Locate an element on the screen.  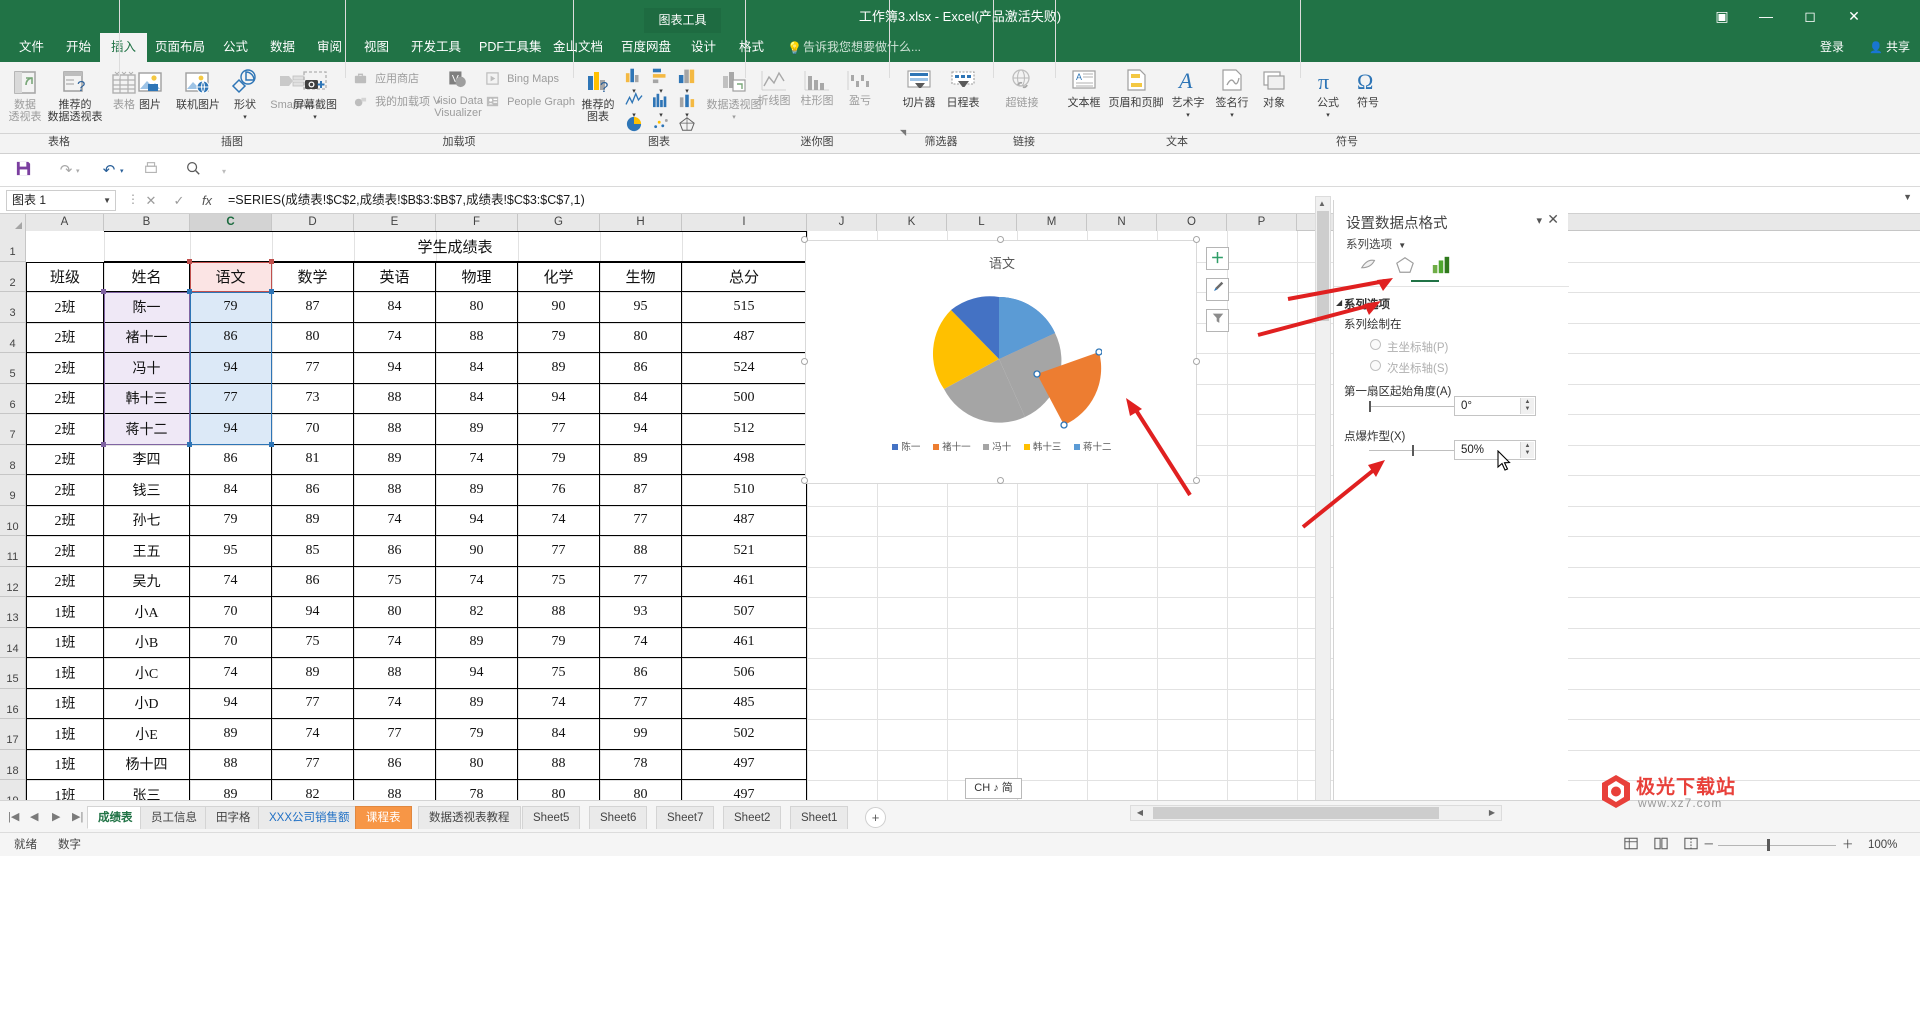
slice-handle-bottom is located at coordinates (1064, 425).